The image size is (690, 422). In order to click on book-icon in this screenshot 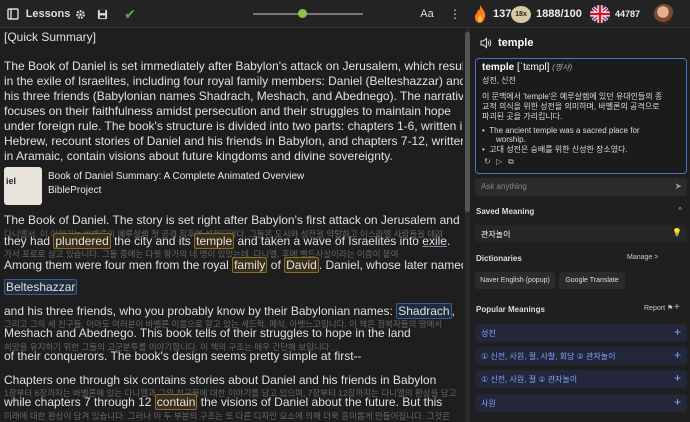, I will do `click(13, 14)`.